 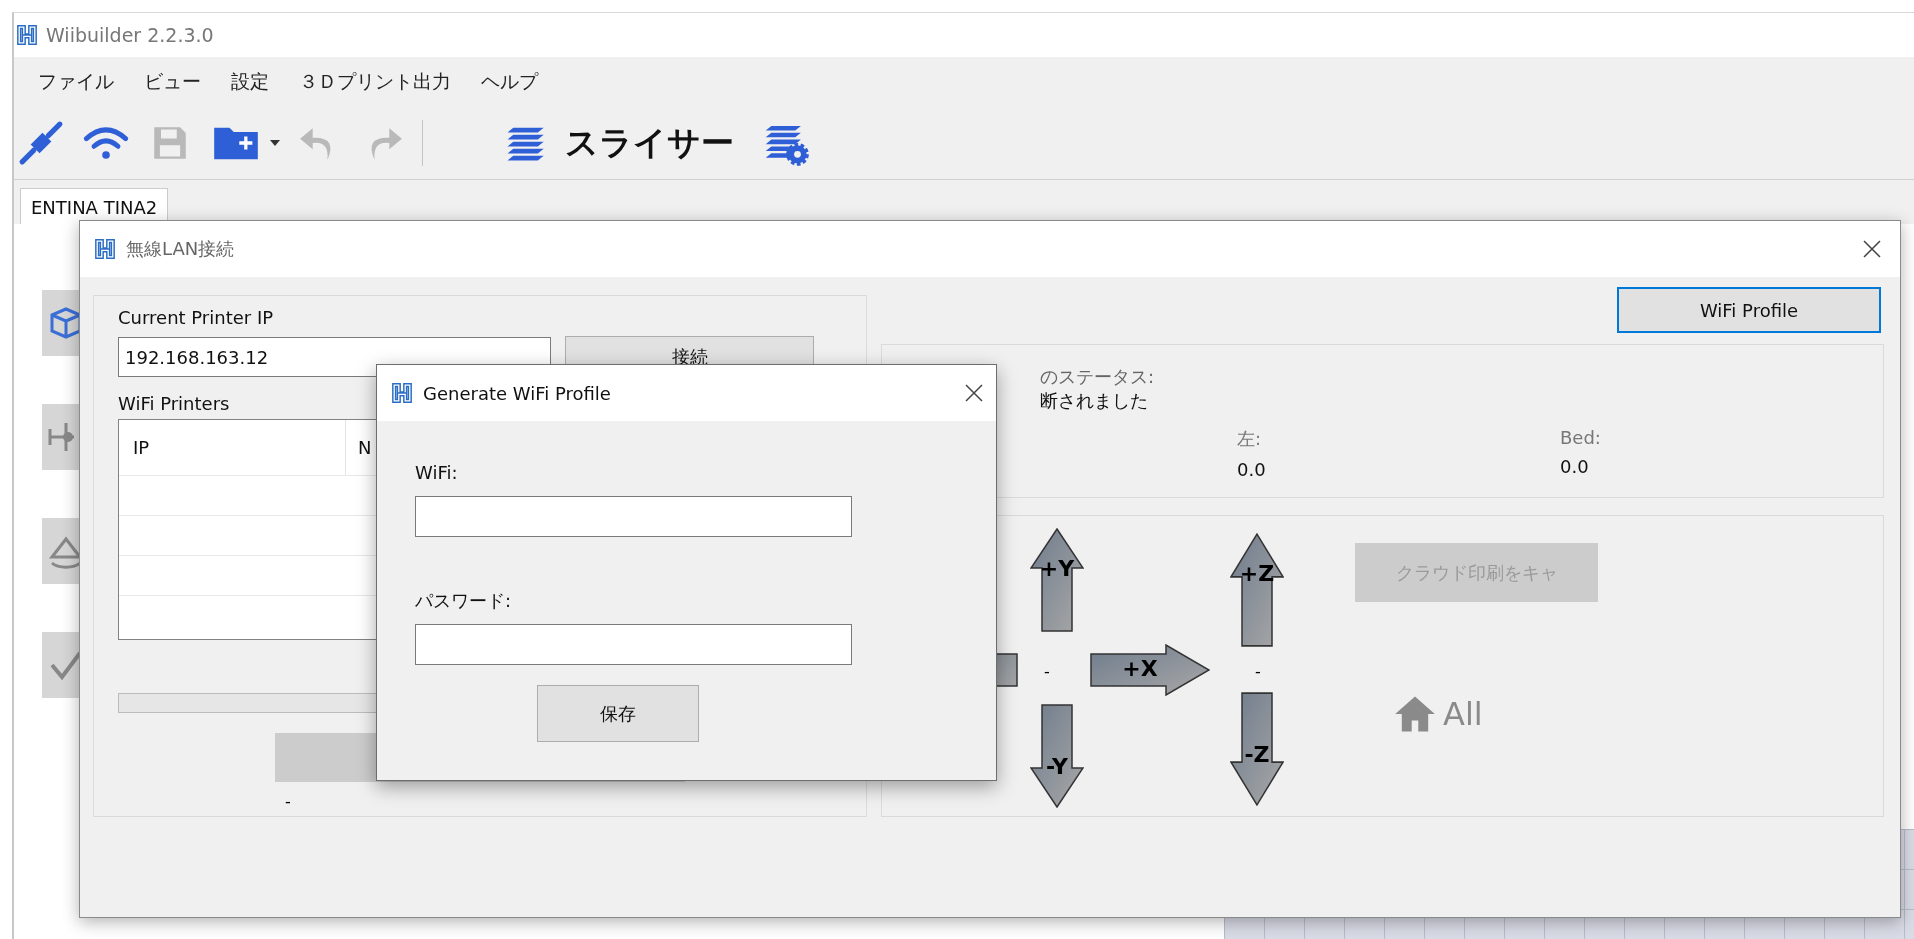 I want to click on menu-item: 設定, so click(x=250, y=82).